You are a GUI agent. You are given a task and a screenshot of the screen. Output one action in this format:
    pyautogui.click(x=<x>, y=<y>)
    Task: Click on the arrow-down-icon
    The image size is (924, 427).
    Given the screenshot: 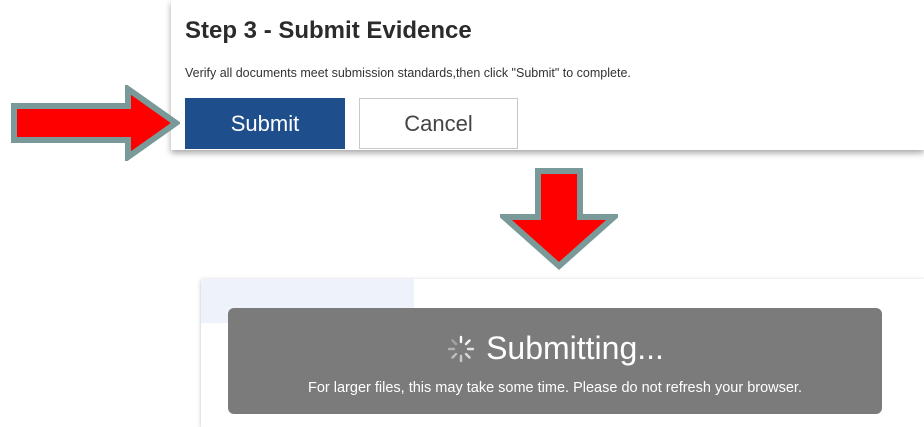 What is the action you would take?
    pyautogui.click(x=559, y=219)
    